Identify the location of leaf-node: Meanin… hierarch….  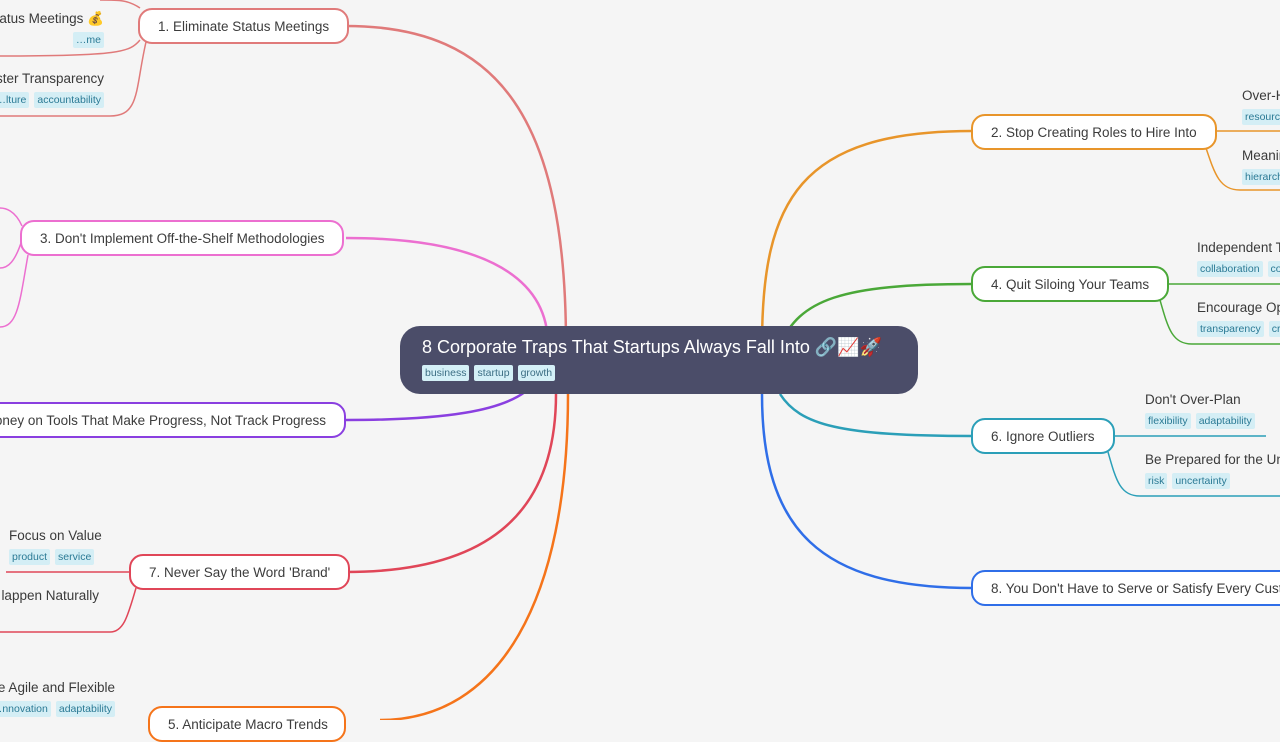
(1261, 166).